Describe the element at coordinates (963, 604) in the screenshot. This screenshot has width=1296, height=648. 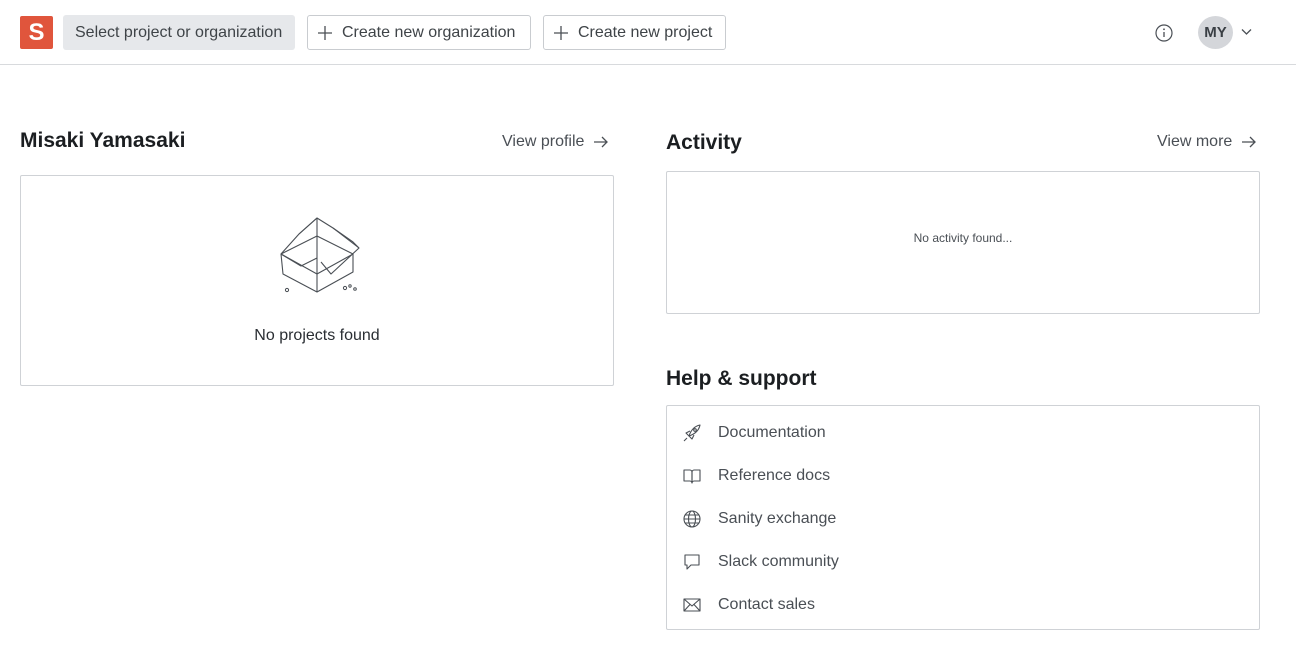
I see `help-item-contact-sales: Contact sales` at that location.